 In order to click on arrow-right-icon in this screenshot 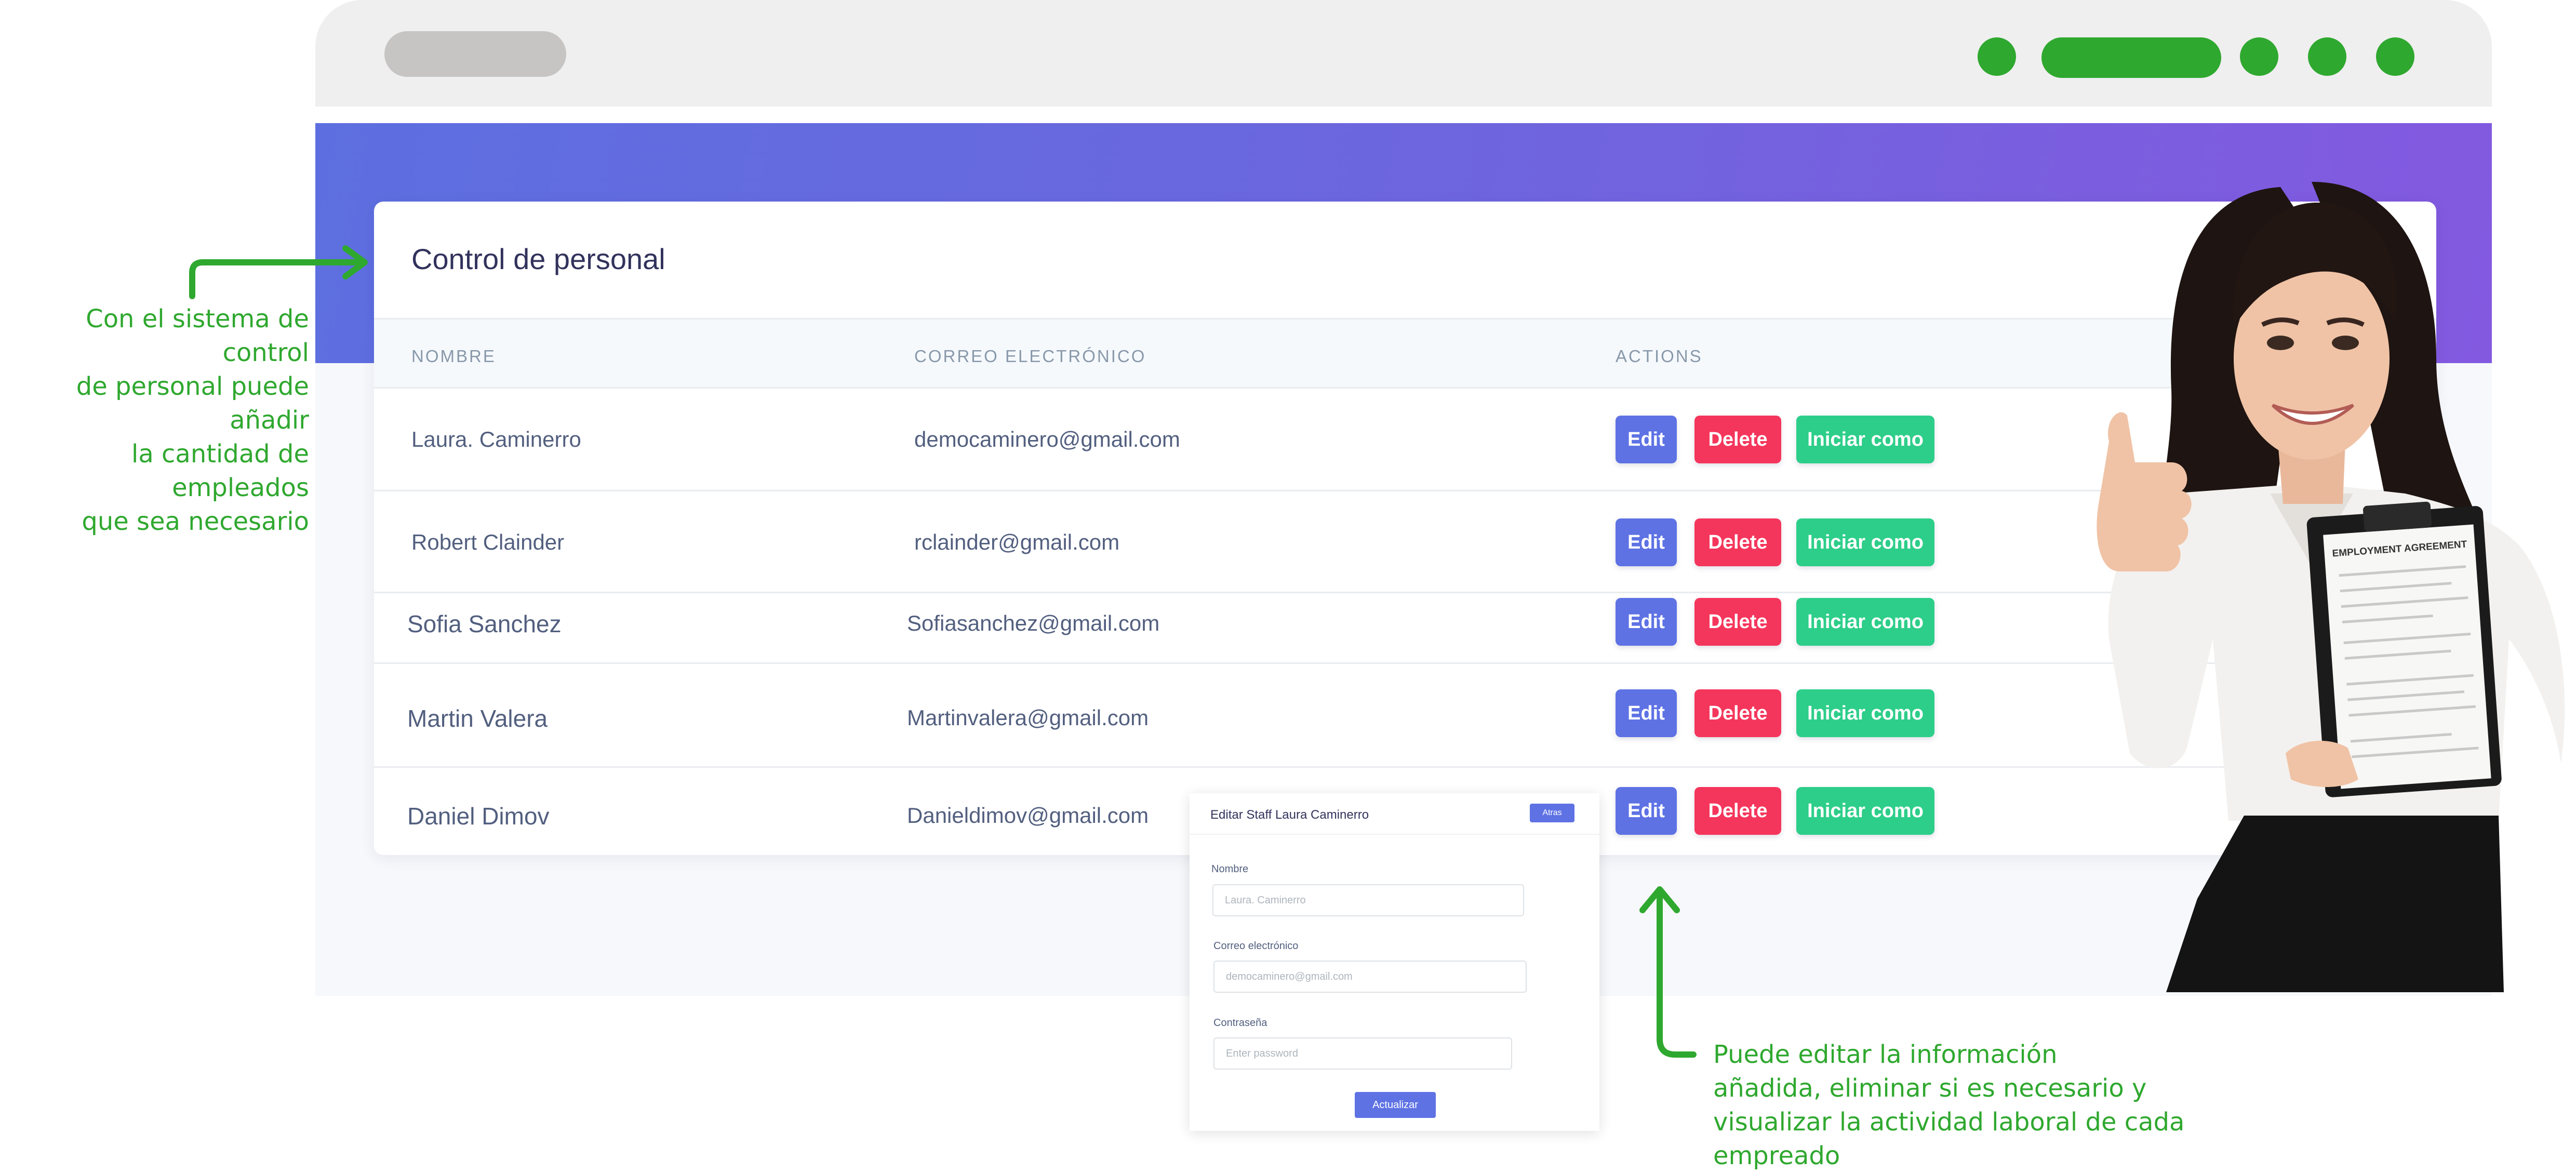, I will do `click(278, 272)`.